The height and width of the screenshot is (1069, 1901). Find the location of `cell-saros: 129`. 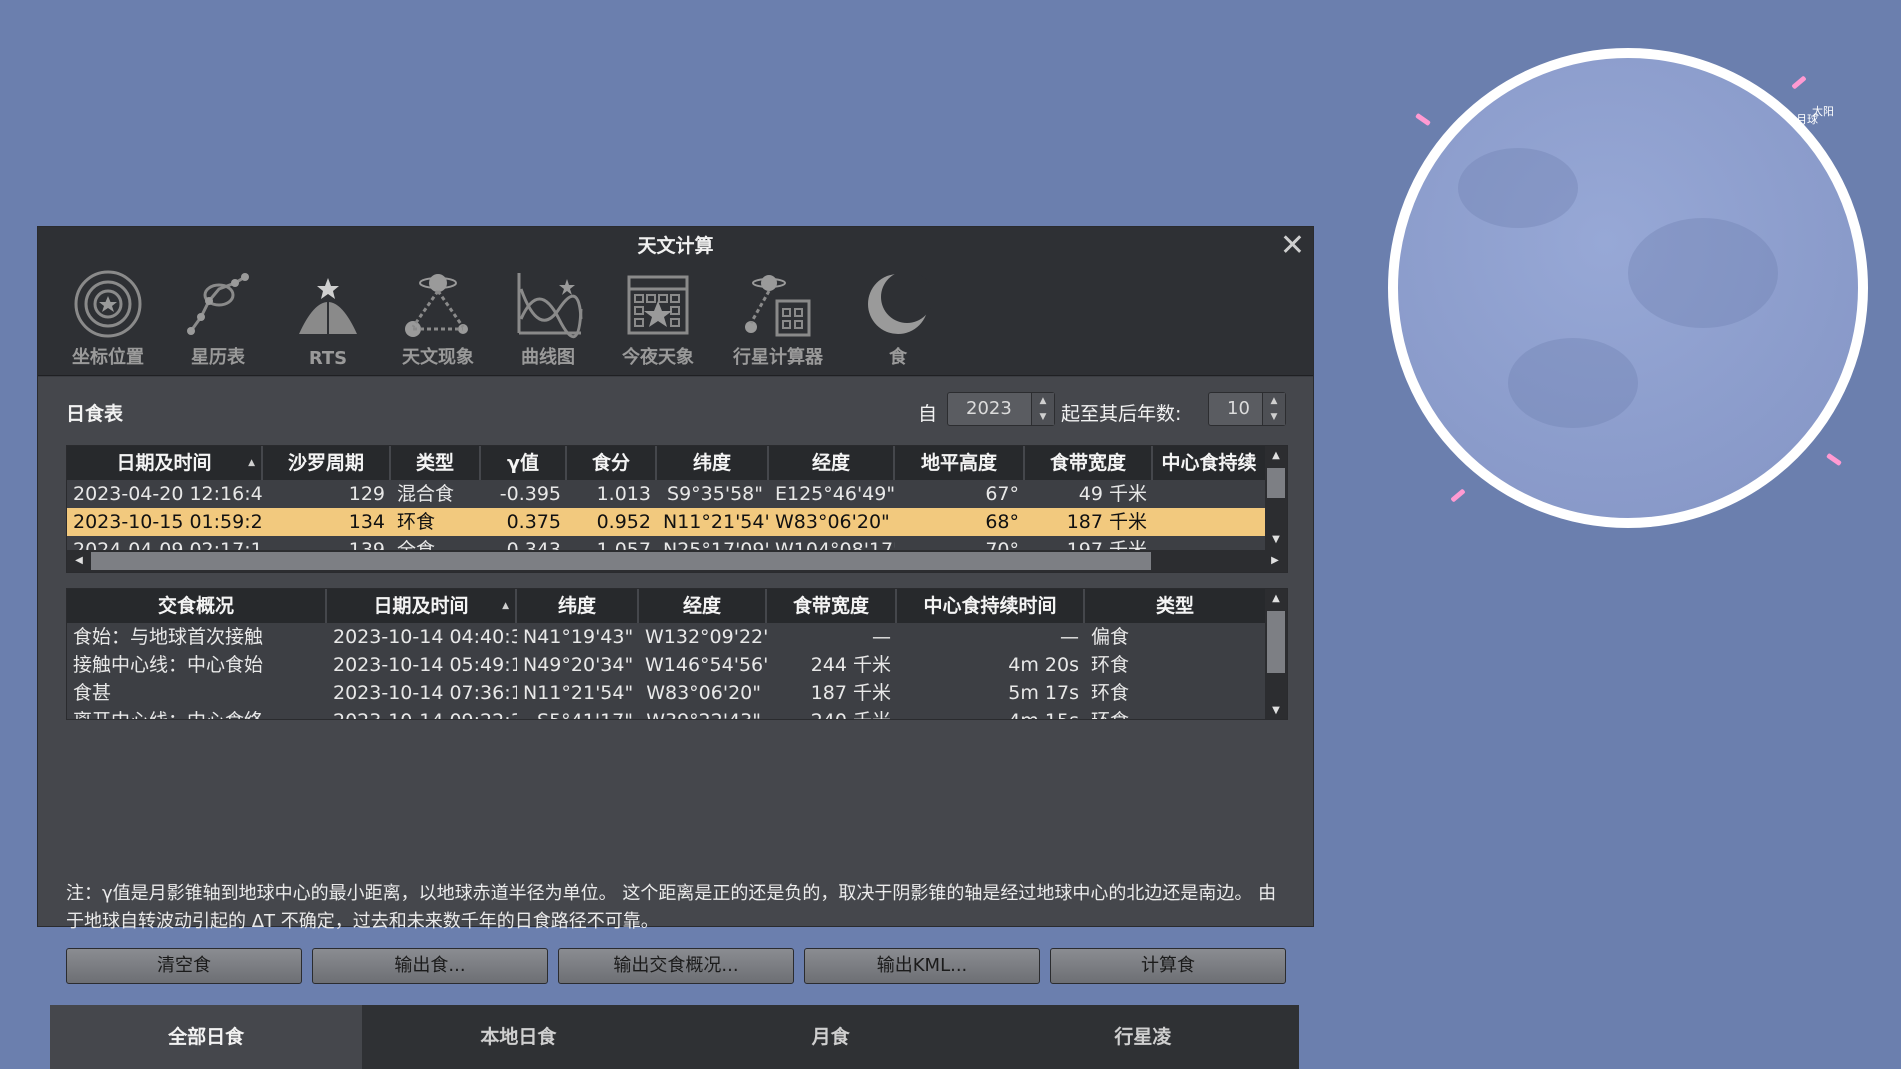

cell-saros: 129 is located at coordinates (366, 494).